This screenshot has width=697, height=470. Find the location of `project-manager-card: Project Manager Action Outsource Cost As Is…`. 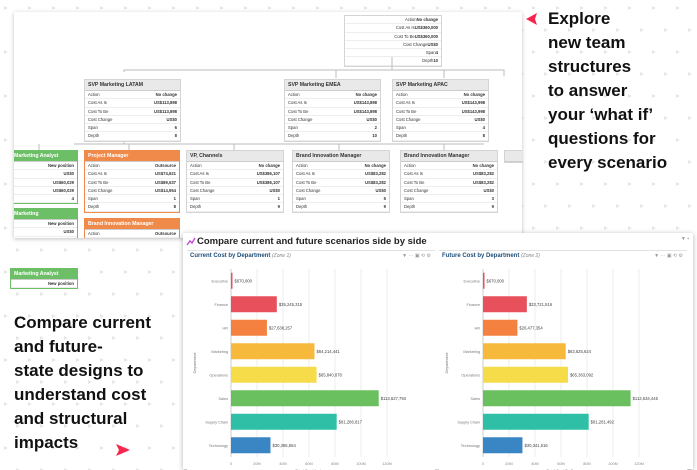

project-manager-card: Project Manager Action Outsource Cost As Is… is located at coordinates (132, 181).